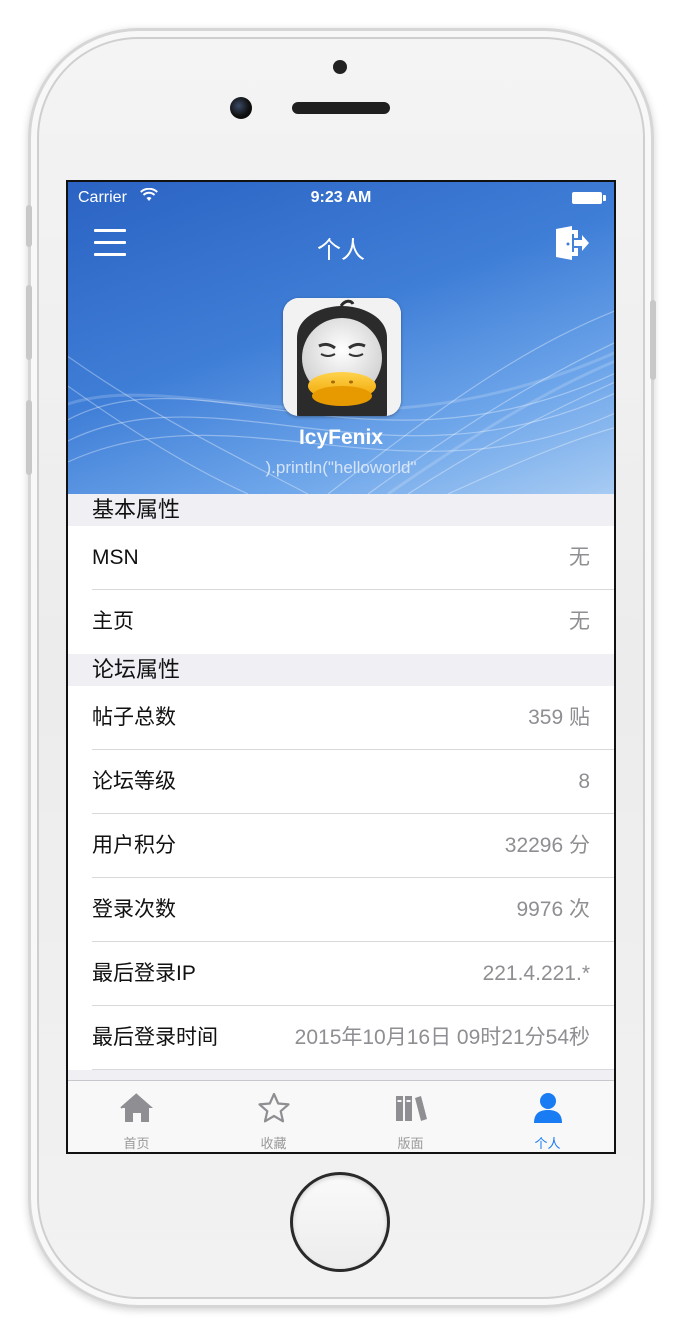 The height and width of the screenshot is (1334, 682). I want to click on tab-favorites: 收藏, so click(273, 1116).